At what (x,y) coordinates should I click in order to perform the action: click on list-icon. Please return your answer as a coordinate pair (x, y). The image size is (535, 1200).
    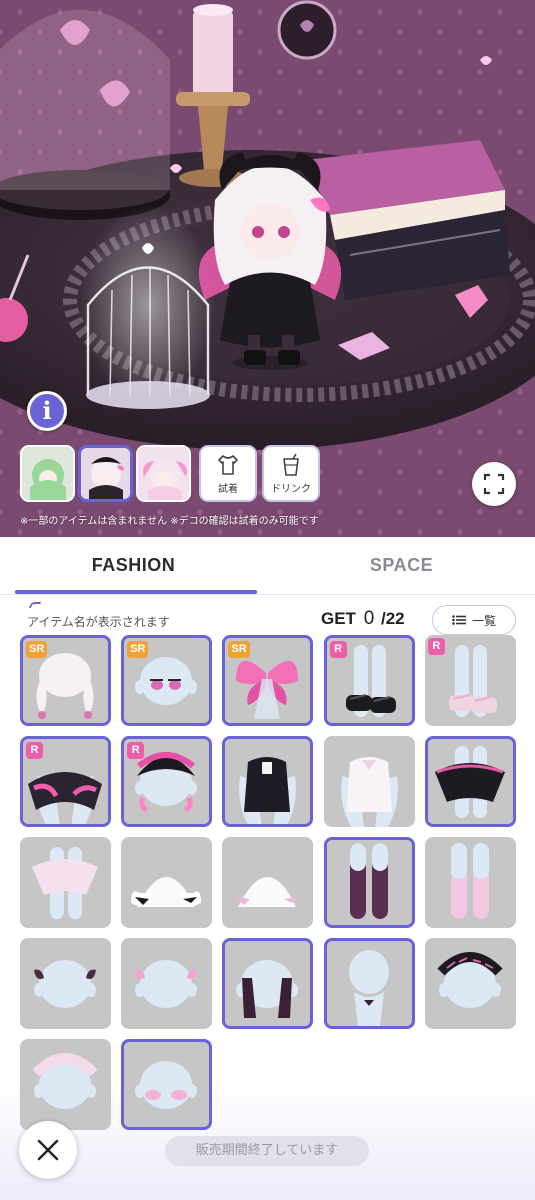
    Looking at the image, I should click on (459, 620).